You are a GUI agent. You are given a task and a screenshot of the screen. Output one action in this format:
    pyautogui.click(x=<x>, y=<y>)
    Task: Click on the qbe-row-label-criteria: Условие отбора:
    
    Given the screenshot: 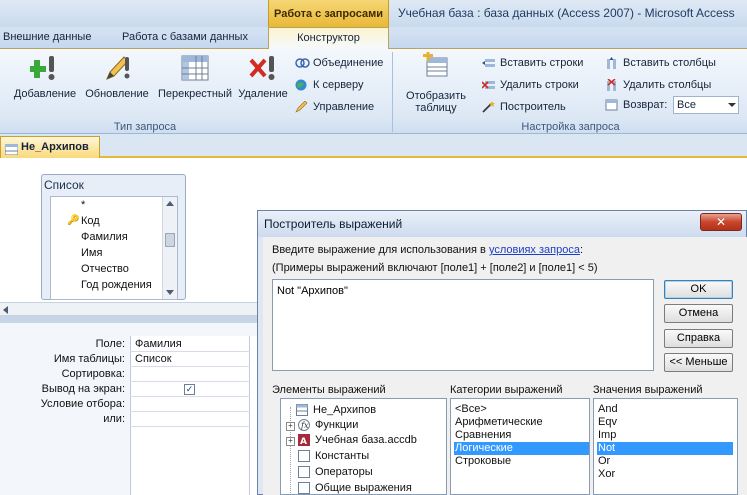 What is the action you would take?
    pyautogui.click(x=82, y=404)
    